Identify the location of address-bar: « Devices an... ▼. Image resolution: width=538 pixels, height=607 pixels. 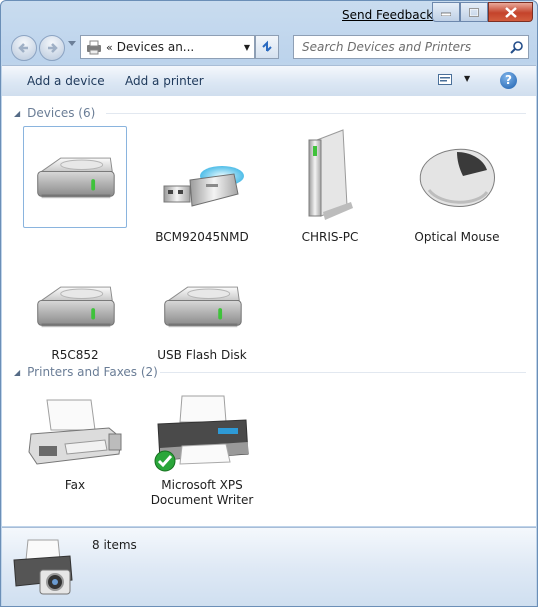
(167, 47).